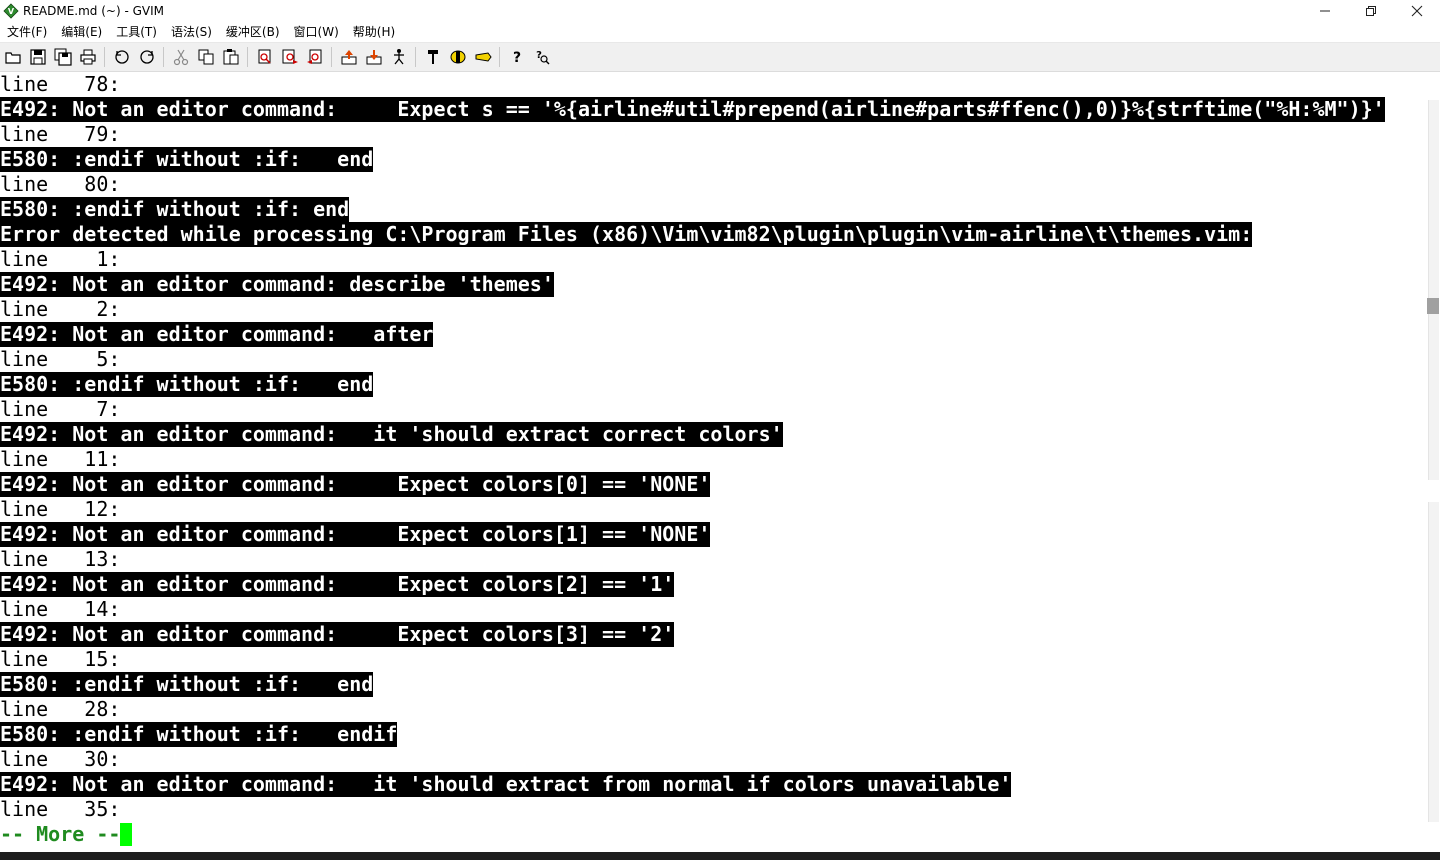 The width and height of the screenshot is (1440, 860). I want to click on line-number-line: line 5:, so click(60, 359).